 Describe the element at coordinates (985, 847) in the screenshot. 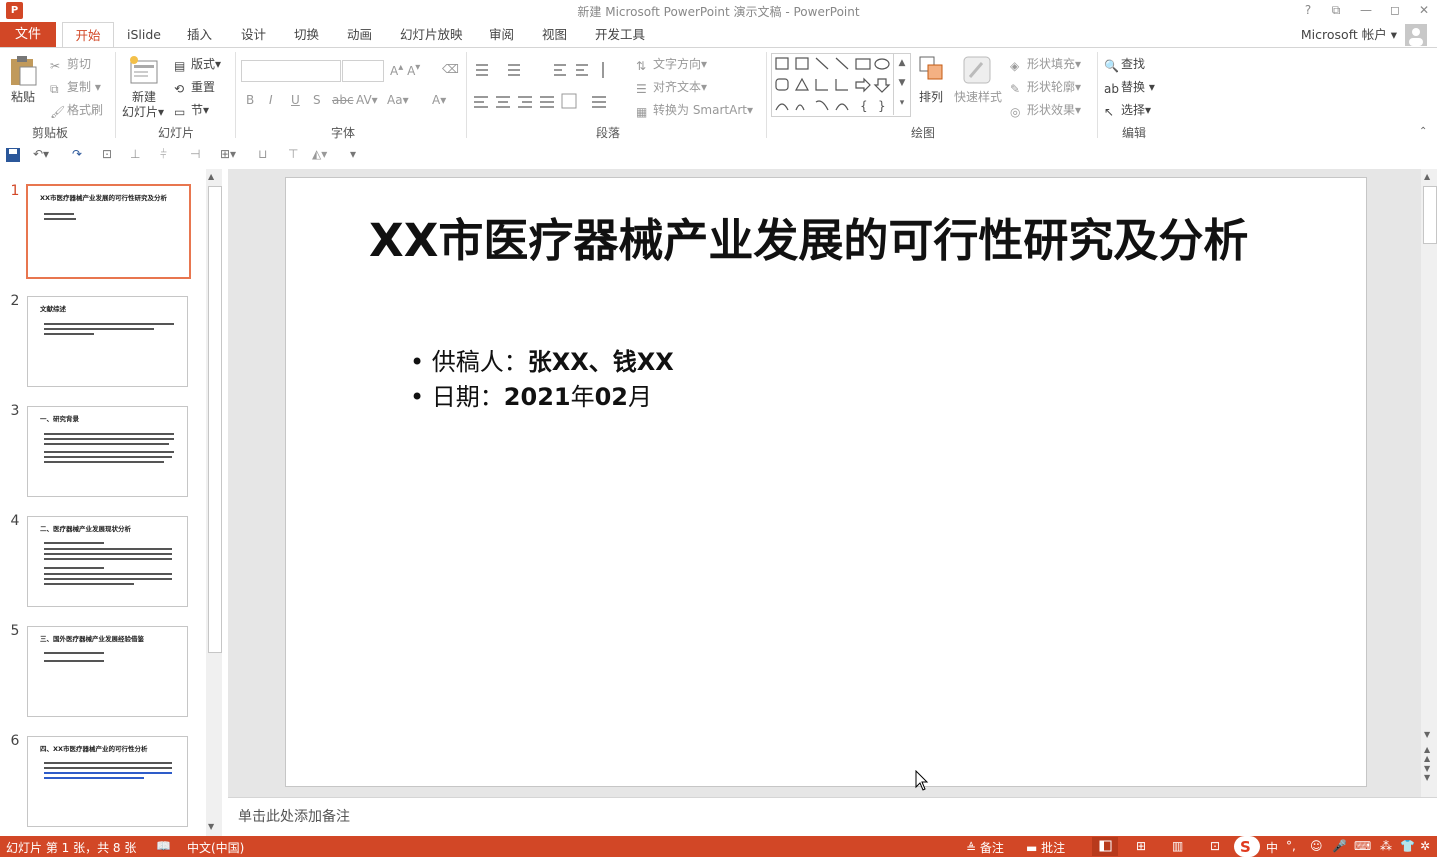

I see `notes-toggle-button: ≜ 备注` at that location.